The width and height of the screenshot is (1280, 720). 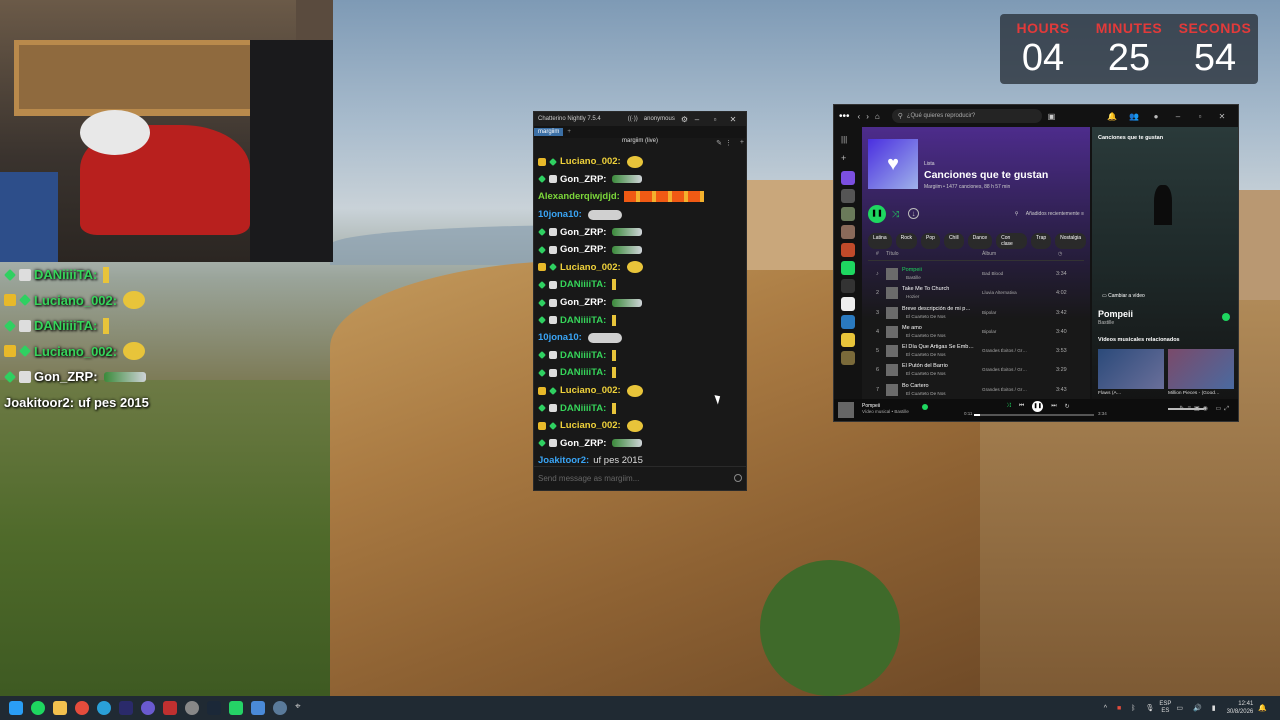 I want to click on menu-dots-icon: •••, so click(x=844, y=116).